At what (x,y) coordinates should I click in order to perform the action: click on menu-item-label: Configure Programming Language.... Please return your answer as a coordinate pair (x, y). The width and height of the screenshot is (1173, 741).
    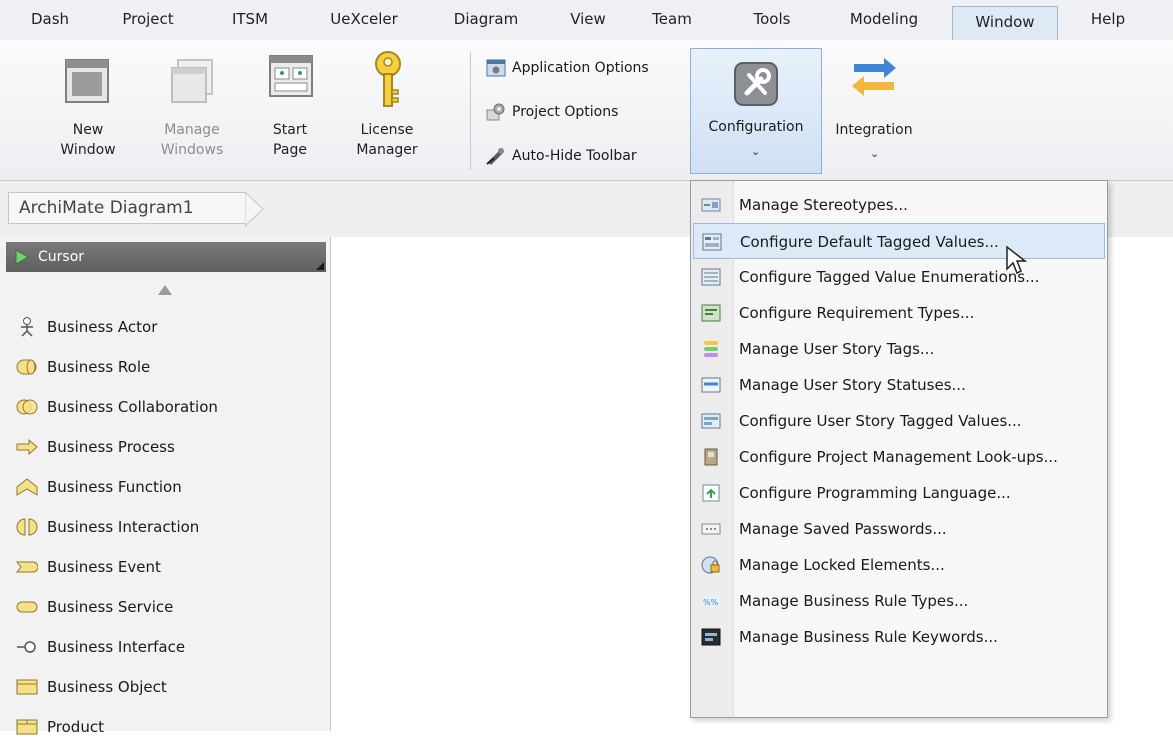
    Looking at the image, I should click on (875, 493).